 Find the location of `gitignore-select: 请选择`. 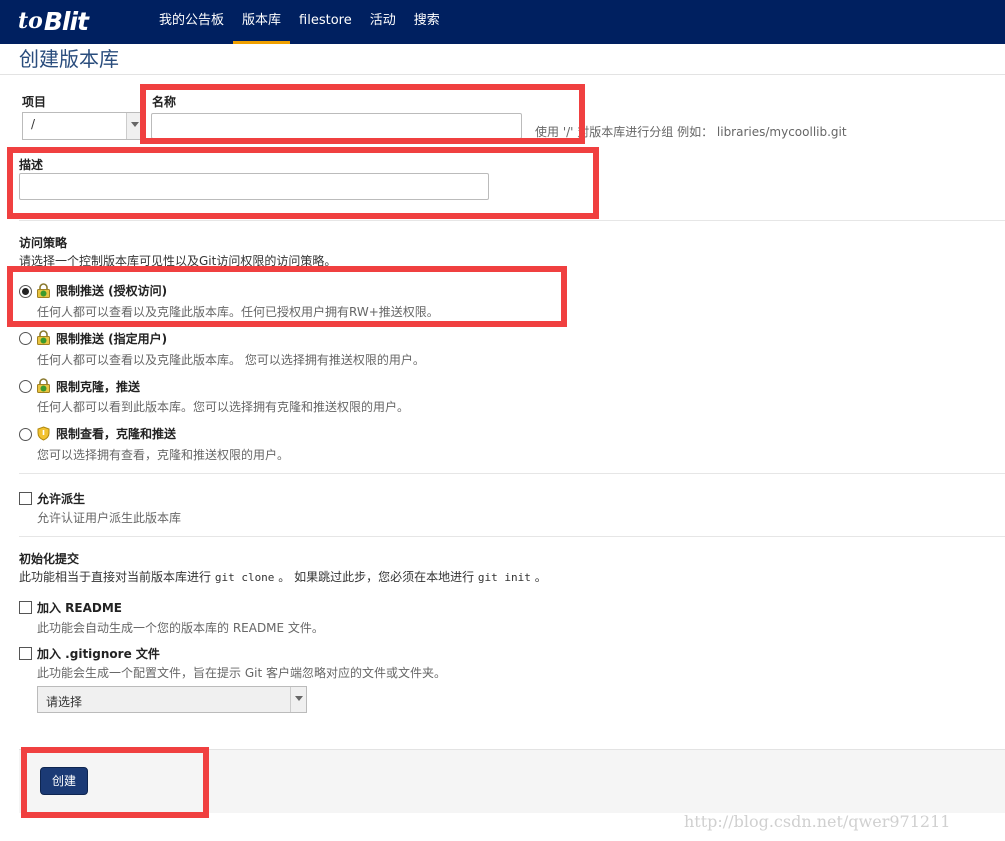

gitignore-select: 请选择 is located at coordinates (172, 699).